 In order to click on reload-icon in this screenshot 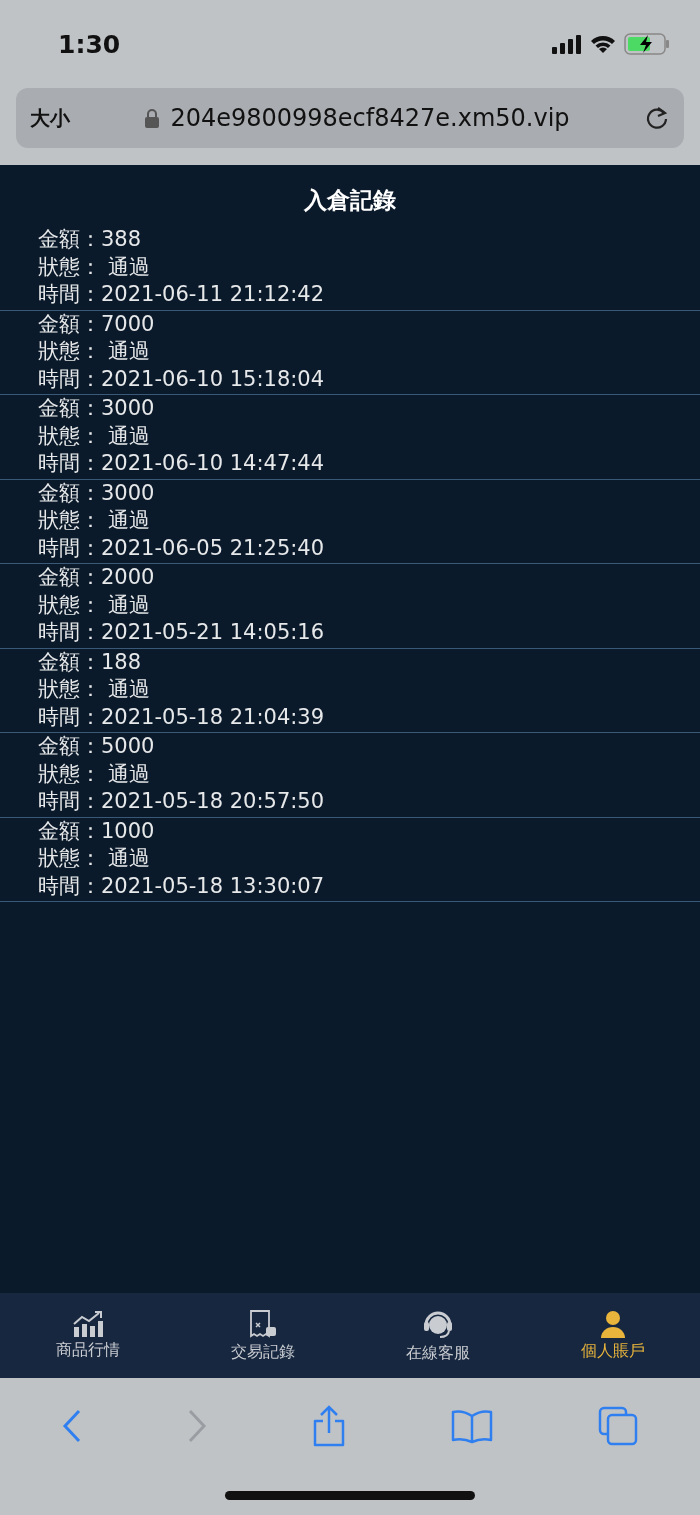, I will do `click(657, 118)`.